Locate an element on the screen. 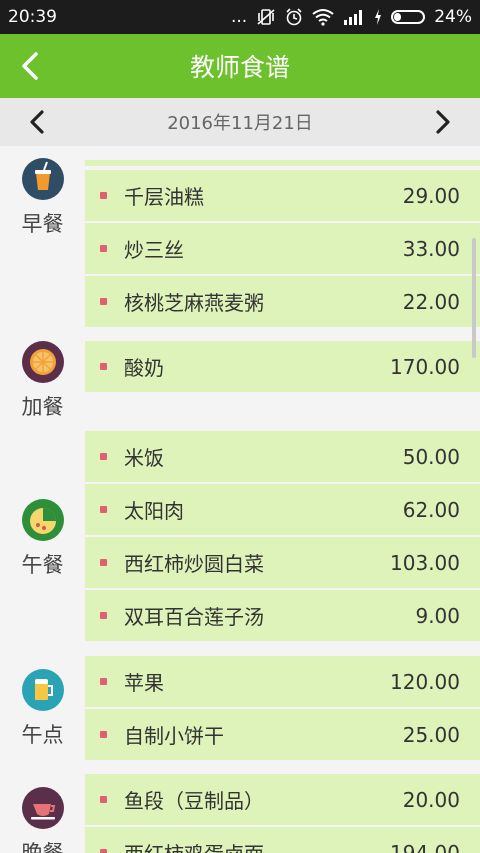 The image size is (480, 853). back-arrow-icon is located at coordinates (32, 66).